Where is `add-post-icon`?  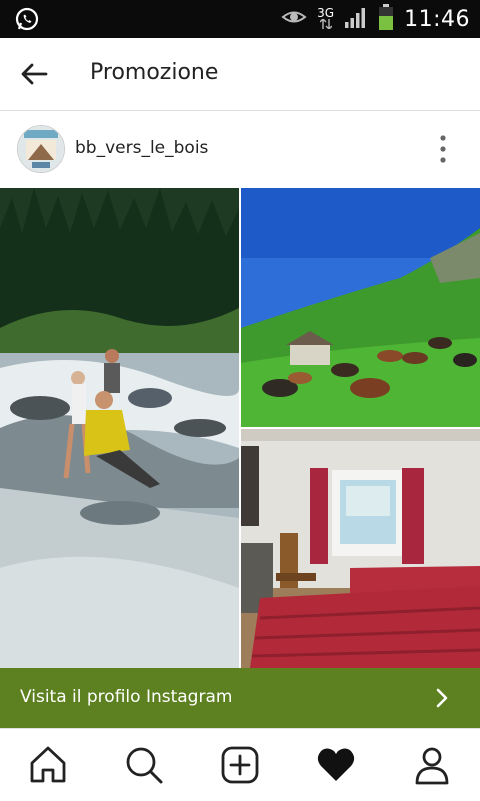 add-post-icon is located at coordinates (240, 765).